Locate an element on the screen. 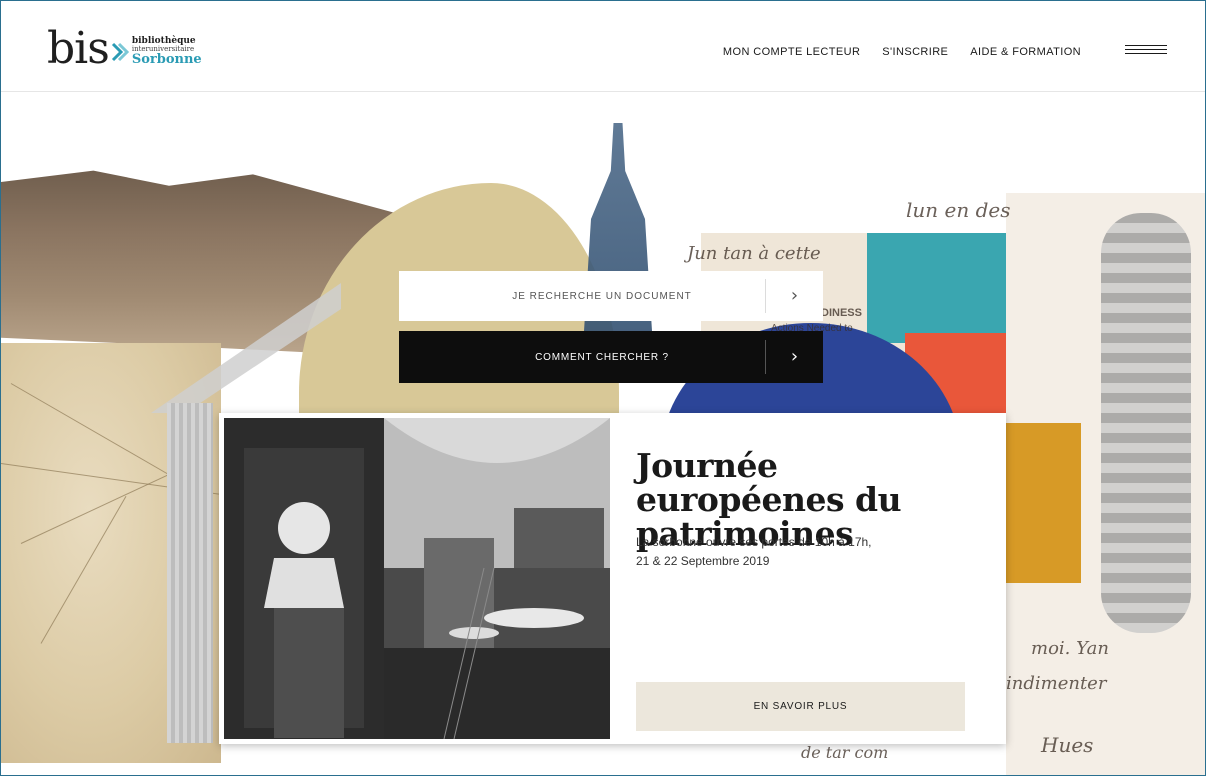  reading-room-photo is located at coordinates (417, 578).